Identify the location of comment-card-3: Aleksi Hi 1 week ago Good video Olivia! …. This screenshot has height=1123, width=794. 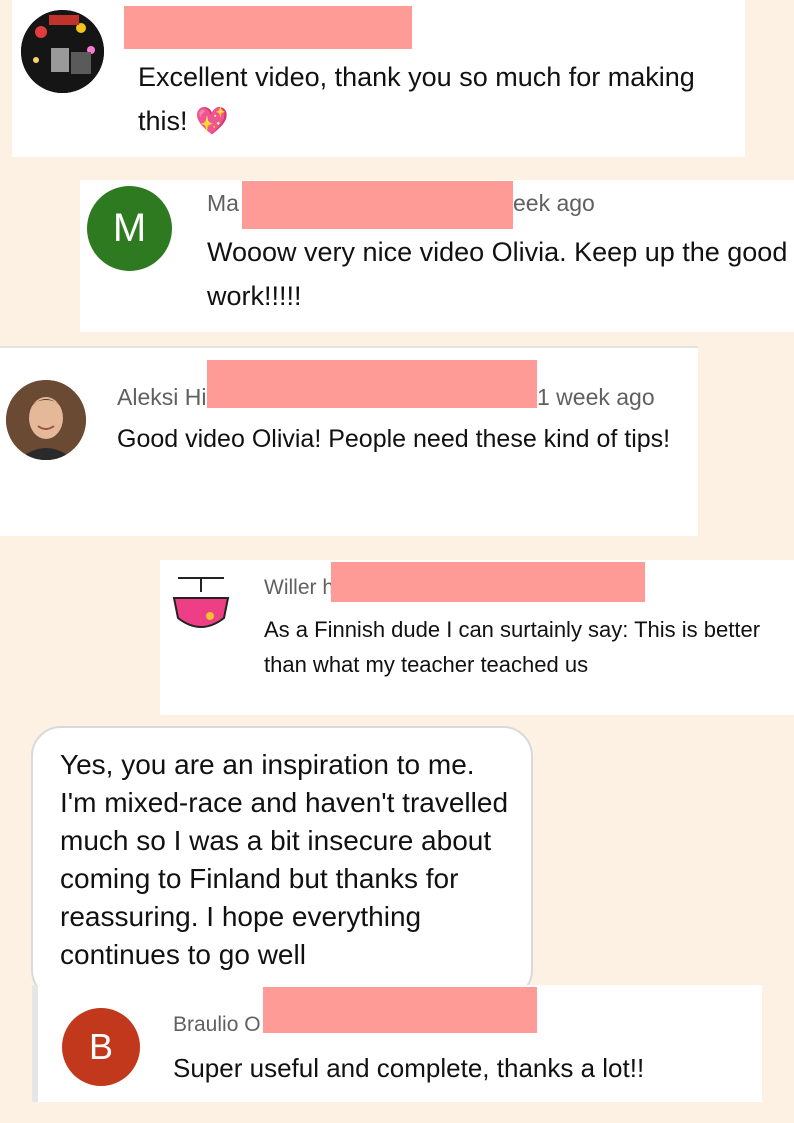
(349, 441).